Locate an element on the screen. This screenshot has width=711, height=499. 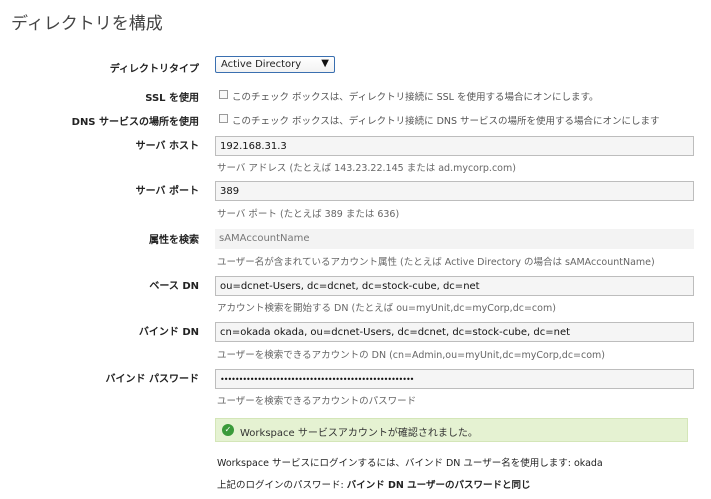
server-port-hint: サーバ ポート (たとえば 389 または 636) is located at coordinates (308, 214).